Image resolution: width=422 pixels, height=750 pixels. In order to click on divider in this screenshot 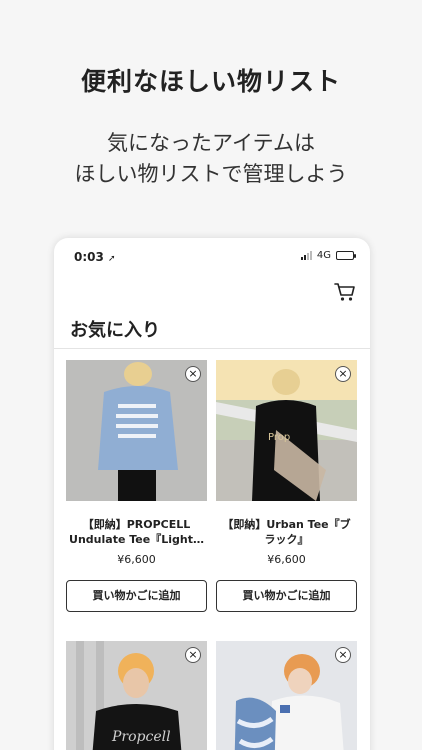, I will do `click(212, 348)`.